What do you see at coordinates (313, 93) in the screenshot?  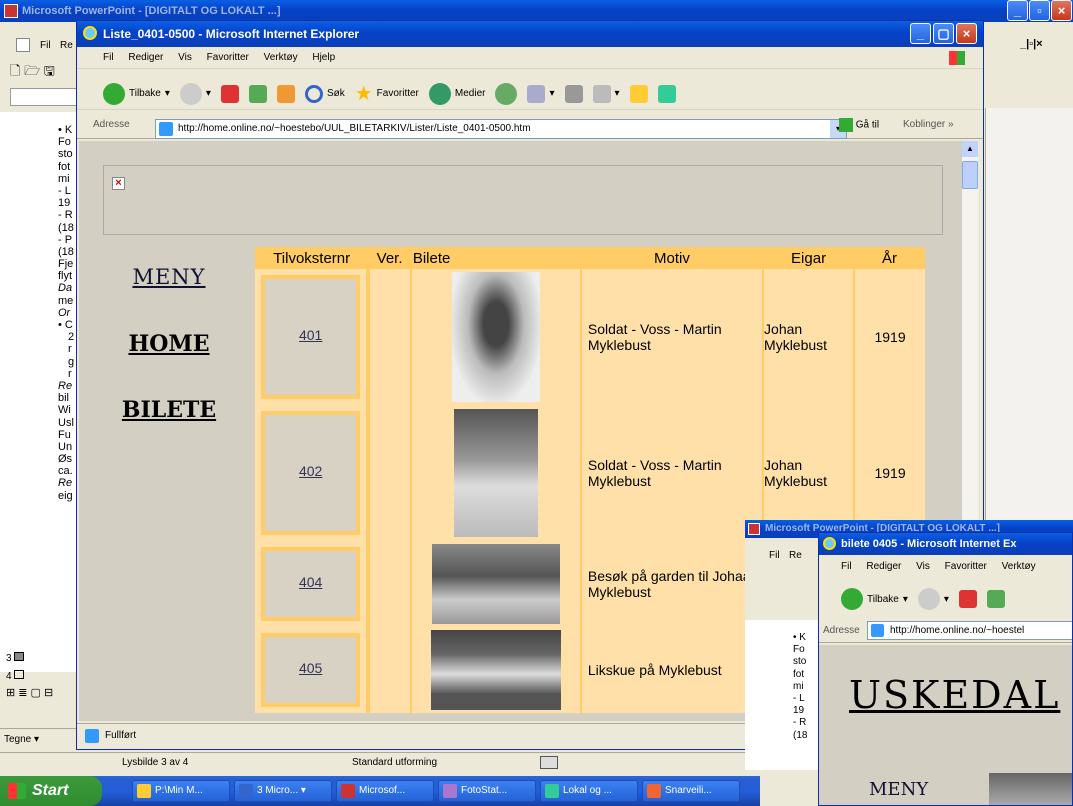 I see `search-icon` at bounding box center [313, 93].